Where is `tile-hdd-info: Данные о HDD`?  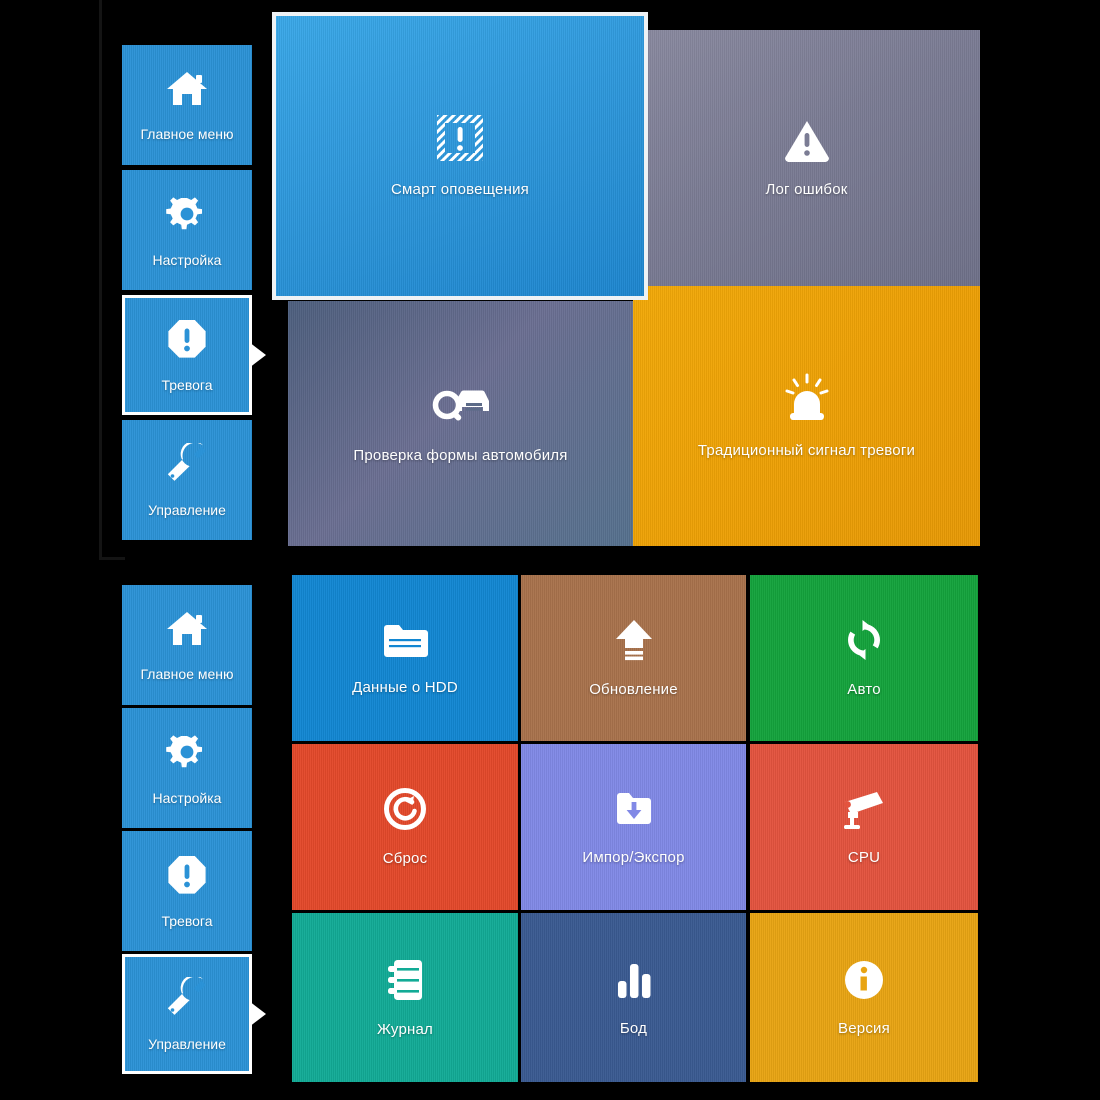 tile-hdd-info: Данные о HDD is located at coordinates (405, 658).